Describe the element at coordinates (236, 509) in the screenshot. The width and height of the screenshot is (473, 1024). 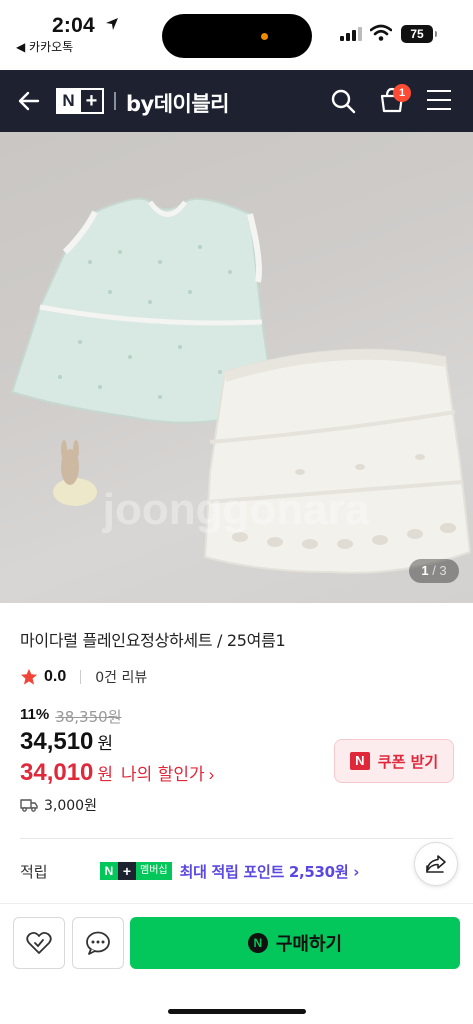
I see `image-watermark: joonggonara` at that location.